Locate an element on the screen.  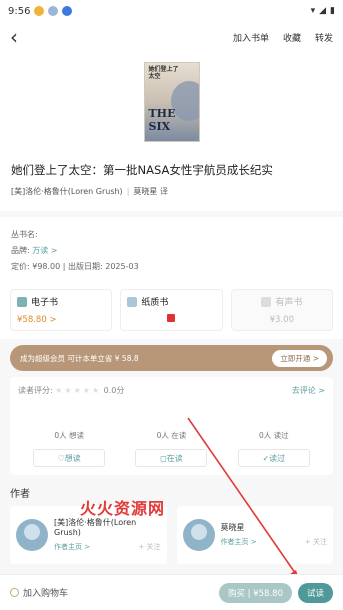
status-time: 9:56 is located at coordinates (19, 11).